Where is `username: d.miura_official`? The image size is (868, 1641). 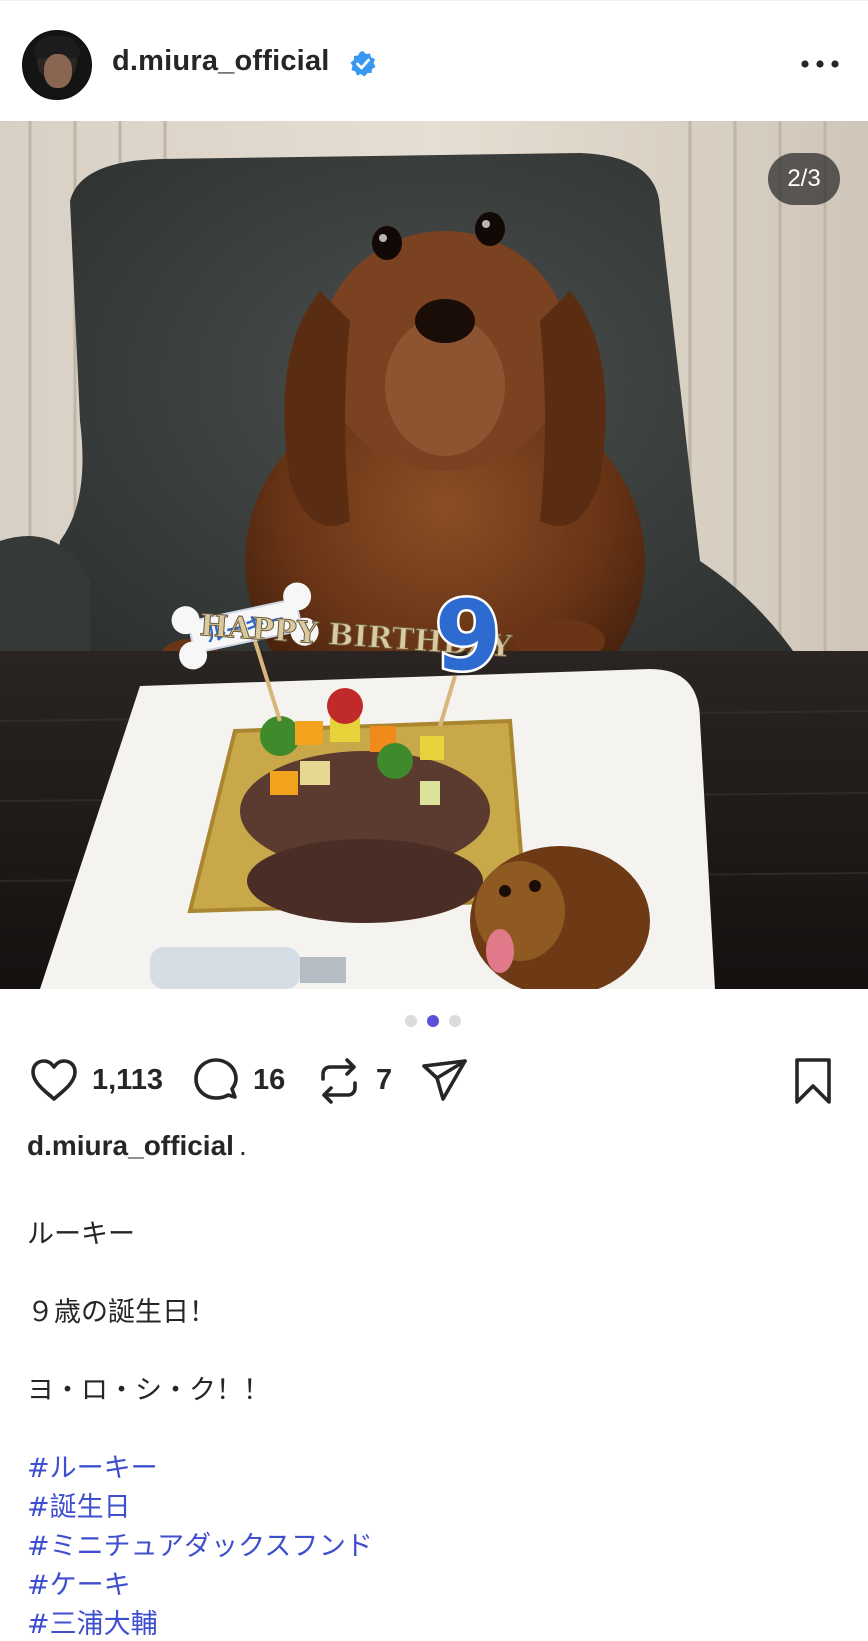
username: d.miura_official is located at coordinates (221, 61).